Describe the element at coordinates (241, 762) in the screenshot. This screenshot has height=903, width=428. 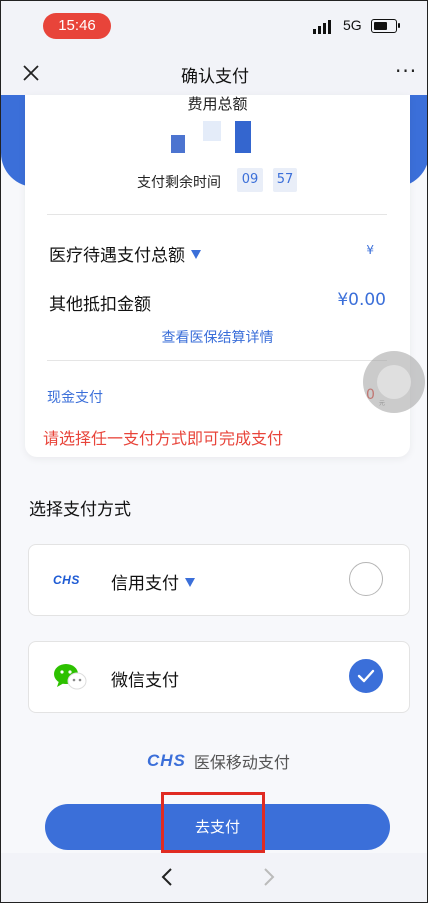
I see `footer-brand-text: 医保移动支付` at that location.